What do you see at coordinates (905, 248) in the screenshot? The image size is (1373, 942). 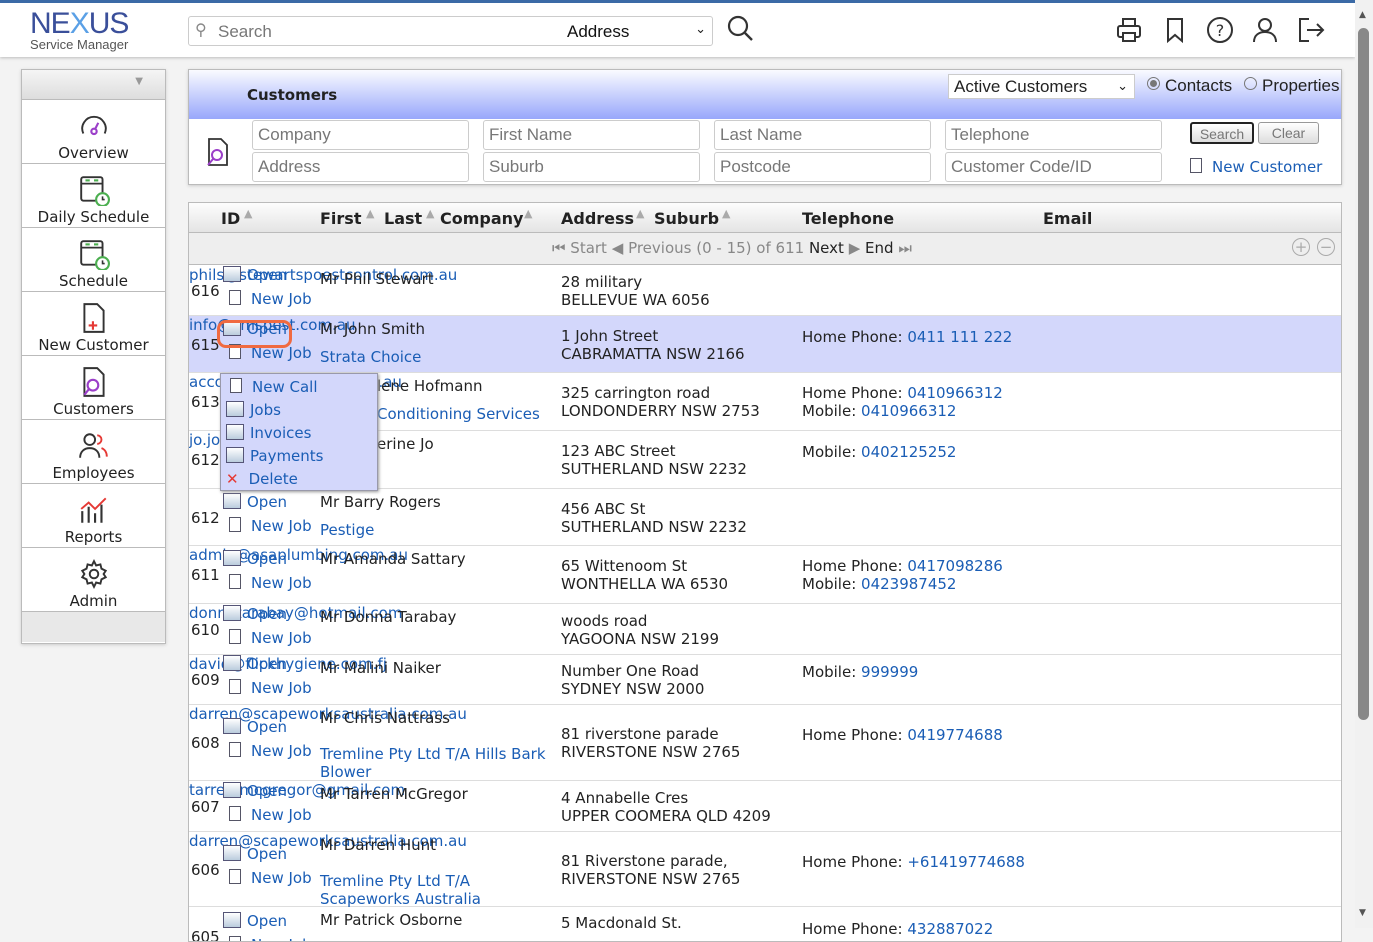 I see `last-page-icon: ⏭` at bounding box center [905, 248].